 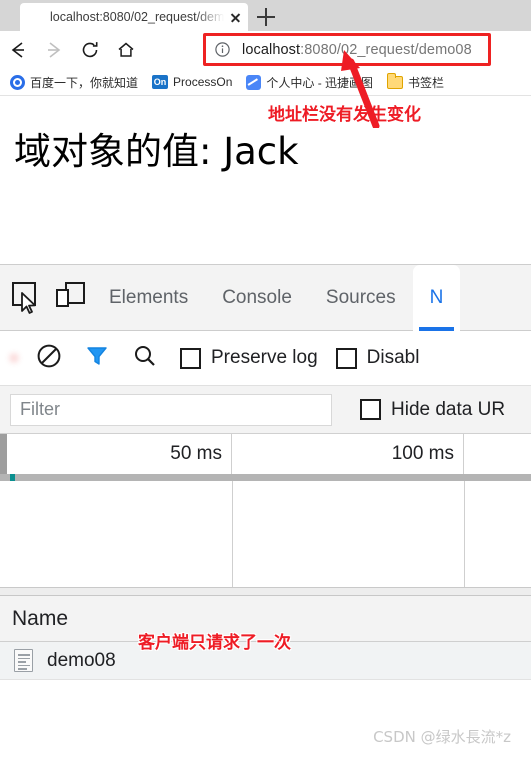 What do you see at coordinates (69, 298) in the screenshot?
I see `device-toolbar-icon` at bounding box center [69, 298].